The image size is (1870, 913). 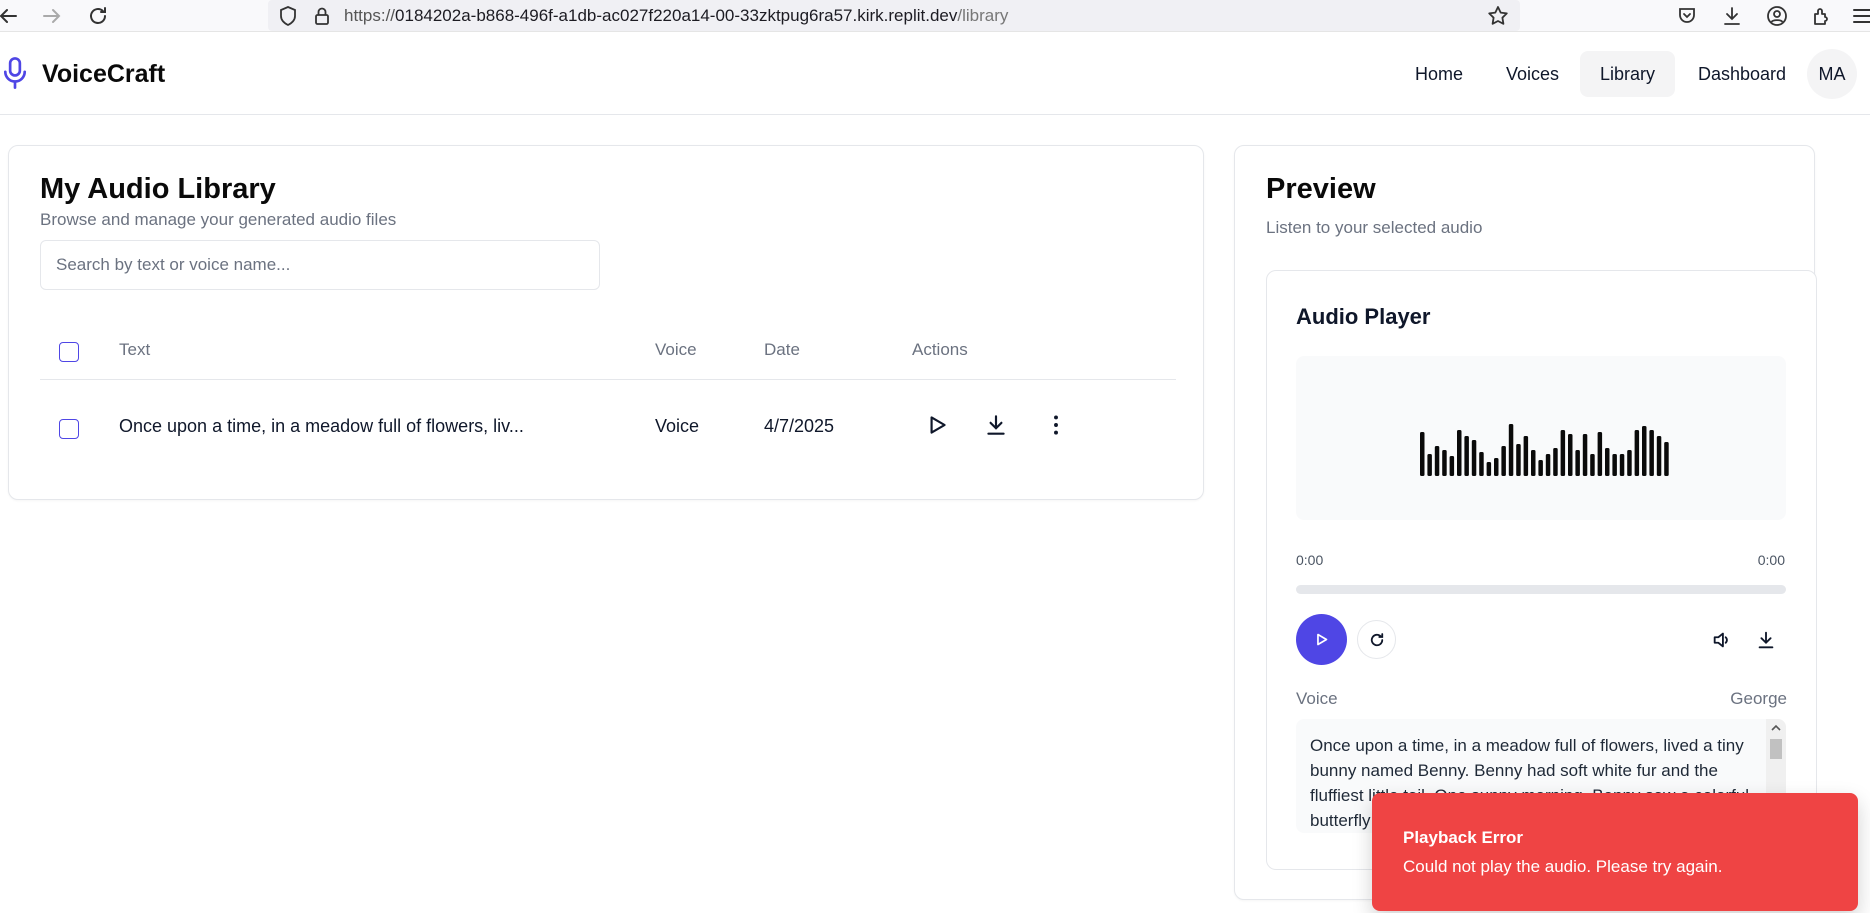 I want to click on column-header-text: Text, so click(x=135, y=349).